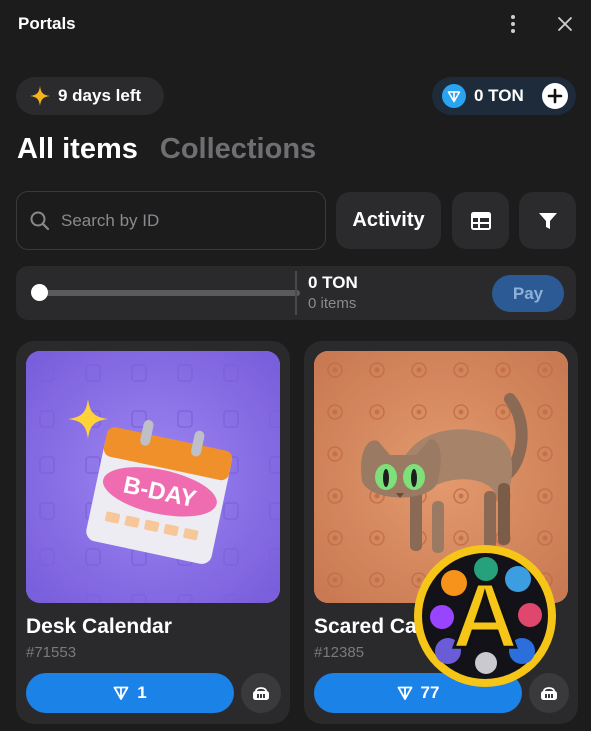 Image resolution: width=591 pixels, height=731 pixels. What do you see at coordinates (528, 293) in the screenshot?
I see `pay-button: Pay` at bounding box center [528, 293].